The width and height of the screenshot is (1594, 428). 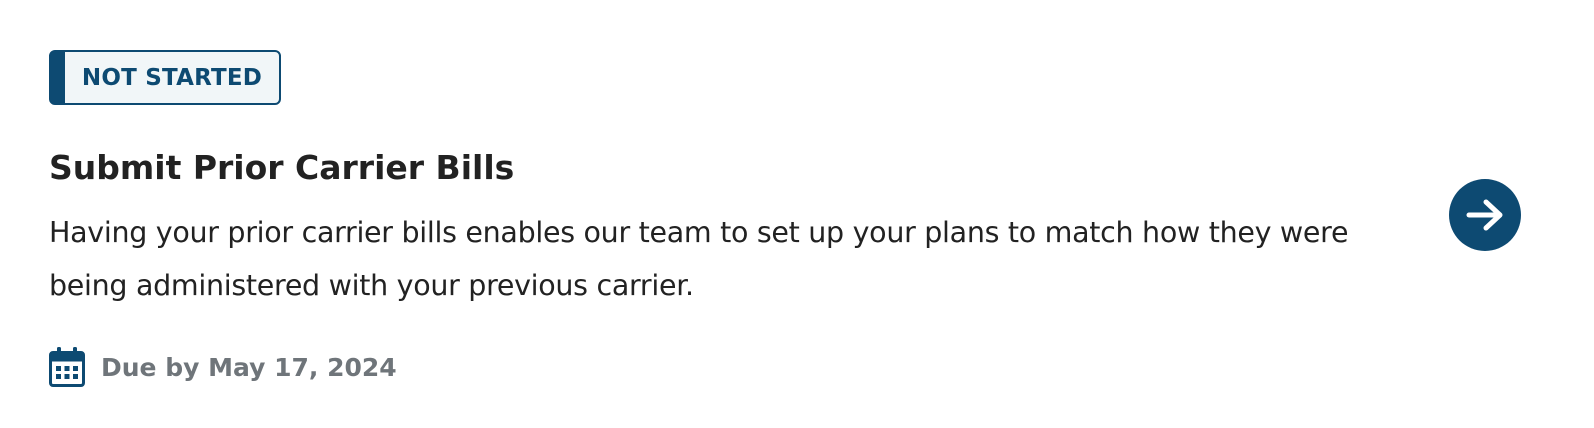 I want to click on task-title: Submit Prior Carrier Bills, so click(x=282, y=167).